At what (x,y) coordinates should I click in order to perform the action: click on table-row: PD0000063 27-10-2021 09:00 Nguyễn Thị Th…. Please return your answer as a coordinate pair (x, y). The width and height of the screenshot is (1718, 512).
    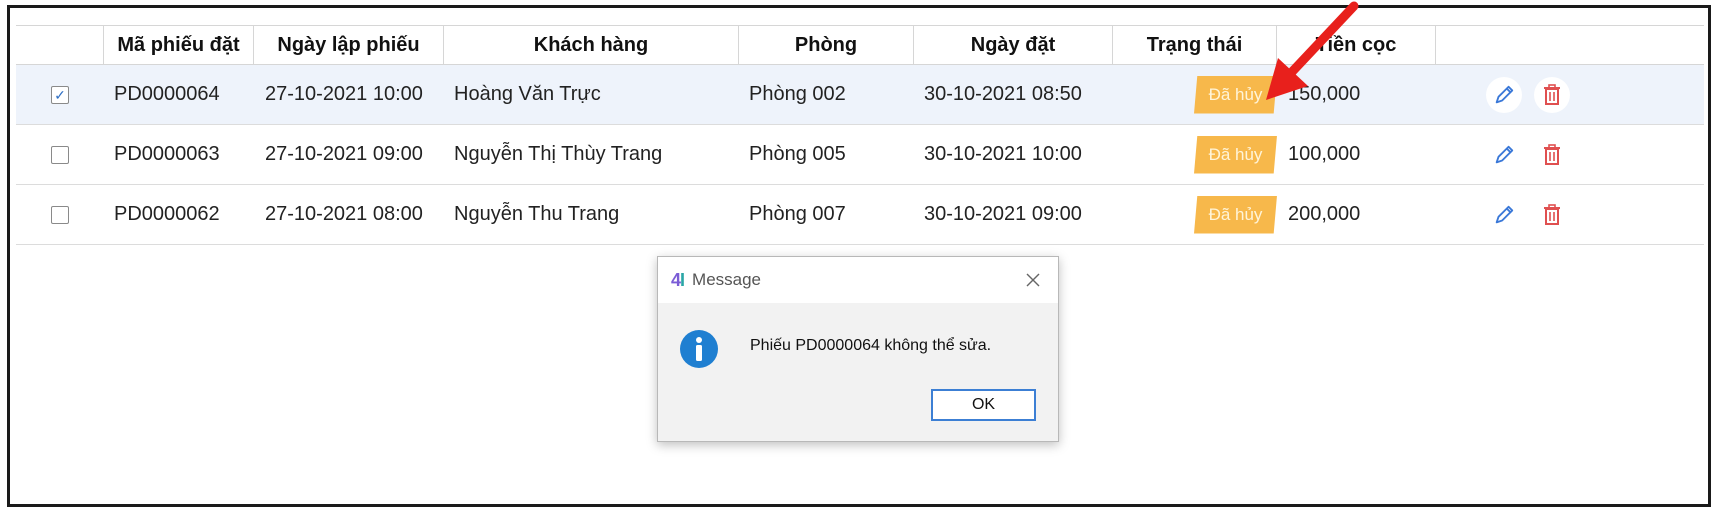
    Looking at the image, I should click on (860, 155).